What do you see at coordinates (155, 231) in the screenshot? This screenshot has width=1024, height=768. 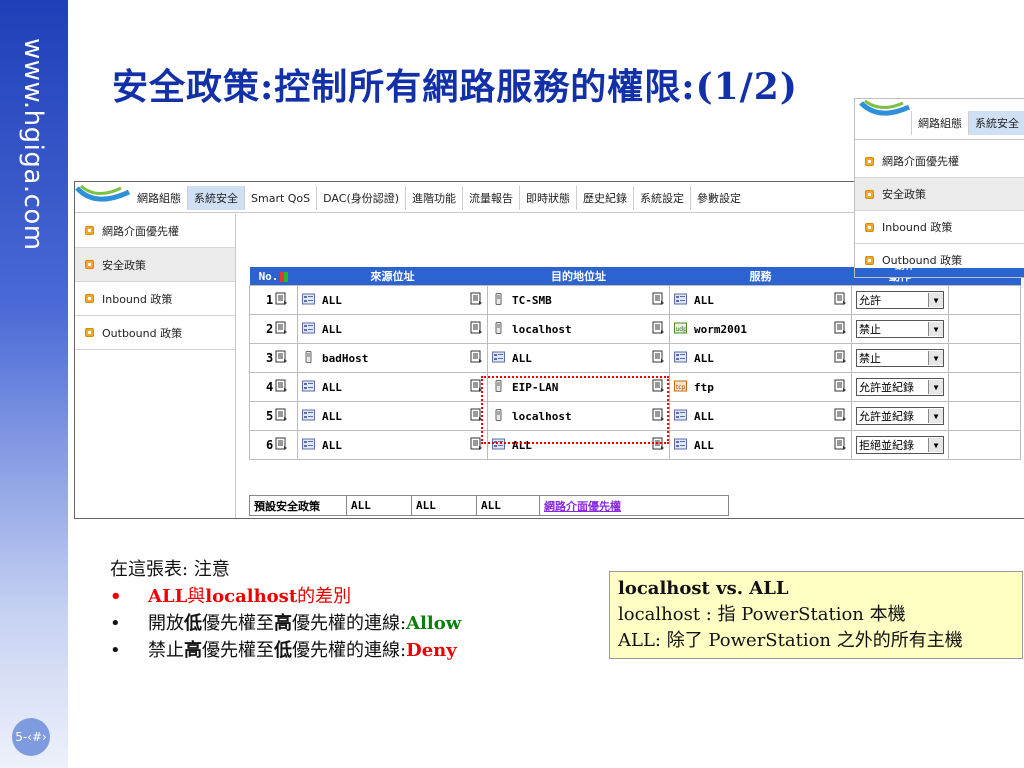 I see `sidebar-item-interface-priority: 網路介面優先權` at bounding box center [155, 231].